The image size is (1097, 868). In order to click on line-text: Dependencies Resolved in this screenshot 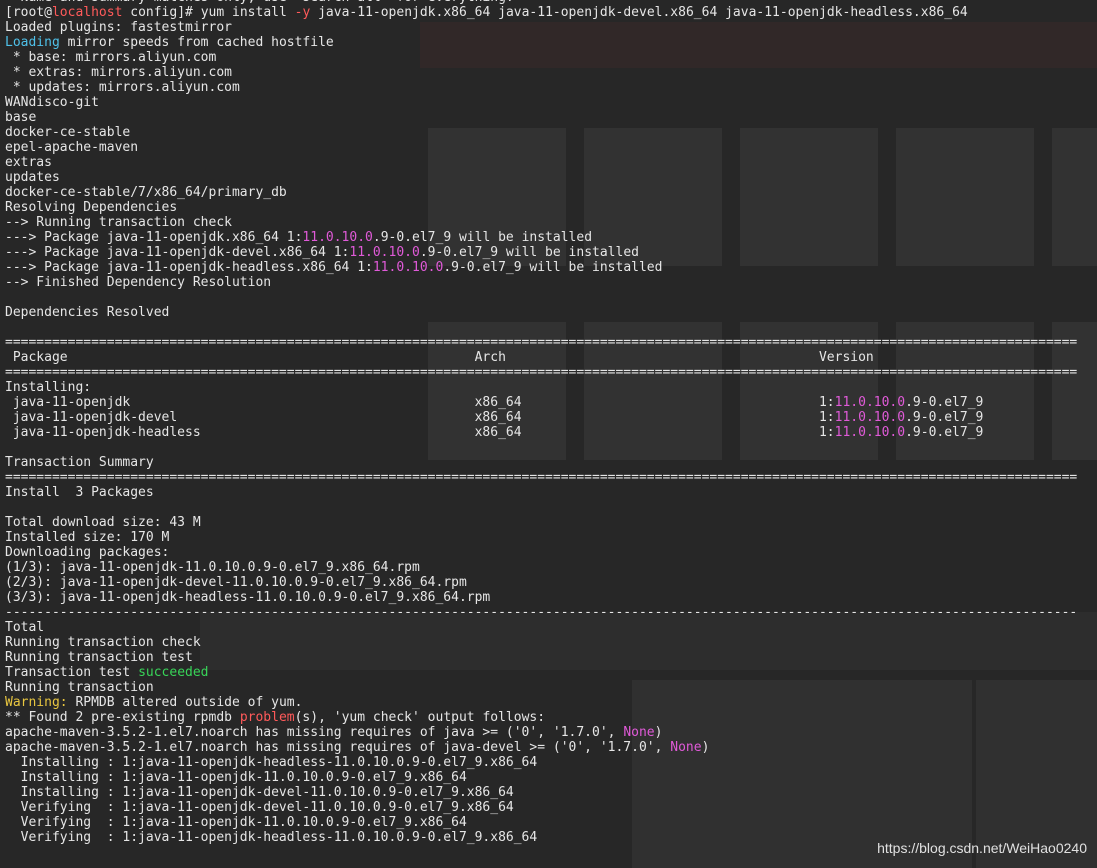, I will do `click(87, 312)`.